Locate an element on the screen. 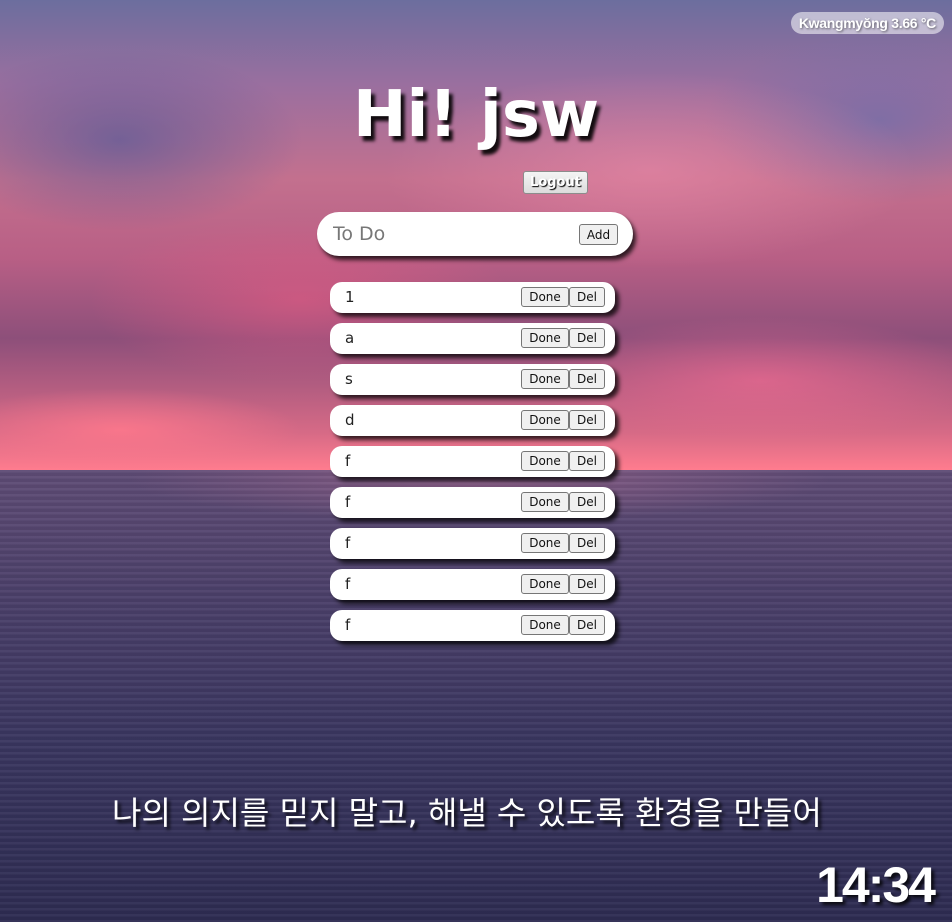 The width and height of the screenshot is (952, 922). todo-text: d is located at coordinates (350, 420).